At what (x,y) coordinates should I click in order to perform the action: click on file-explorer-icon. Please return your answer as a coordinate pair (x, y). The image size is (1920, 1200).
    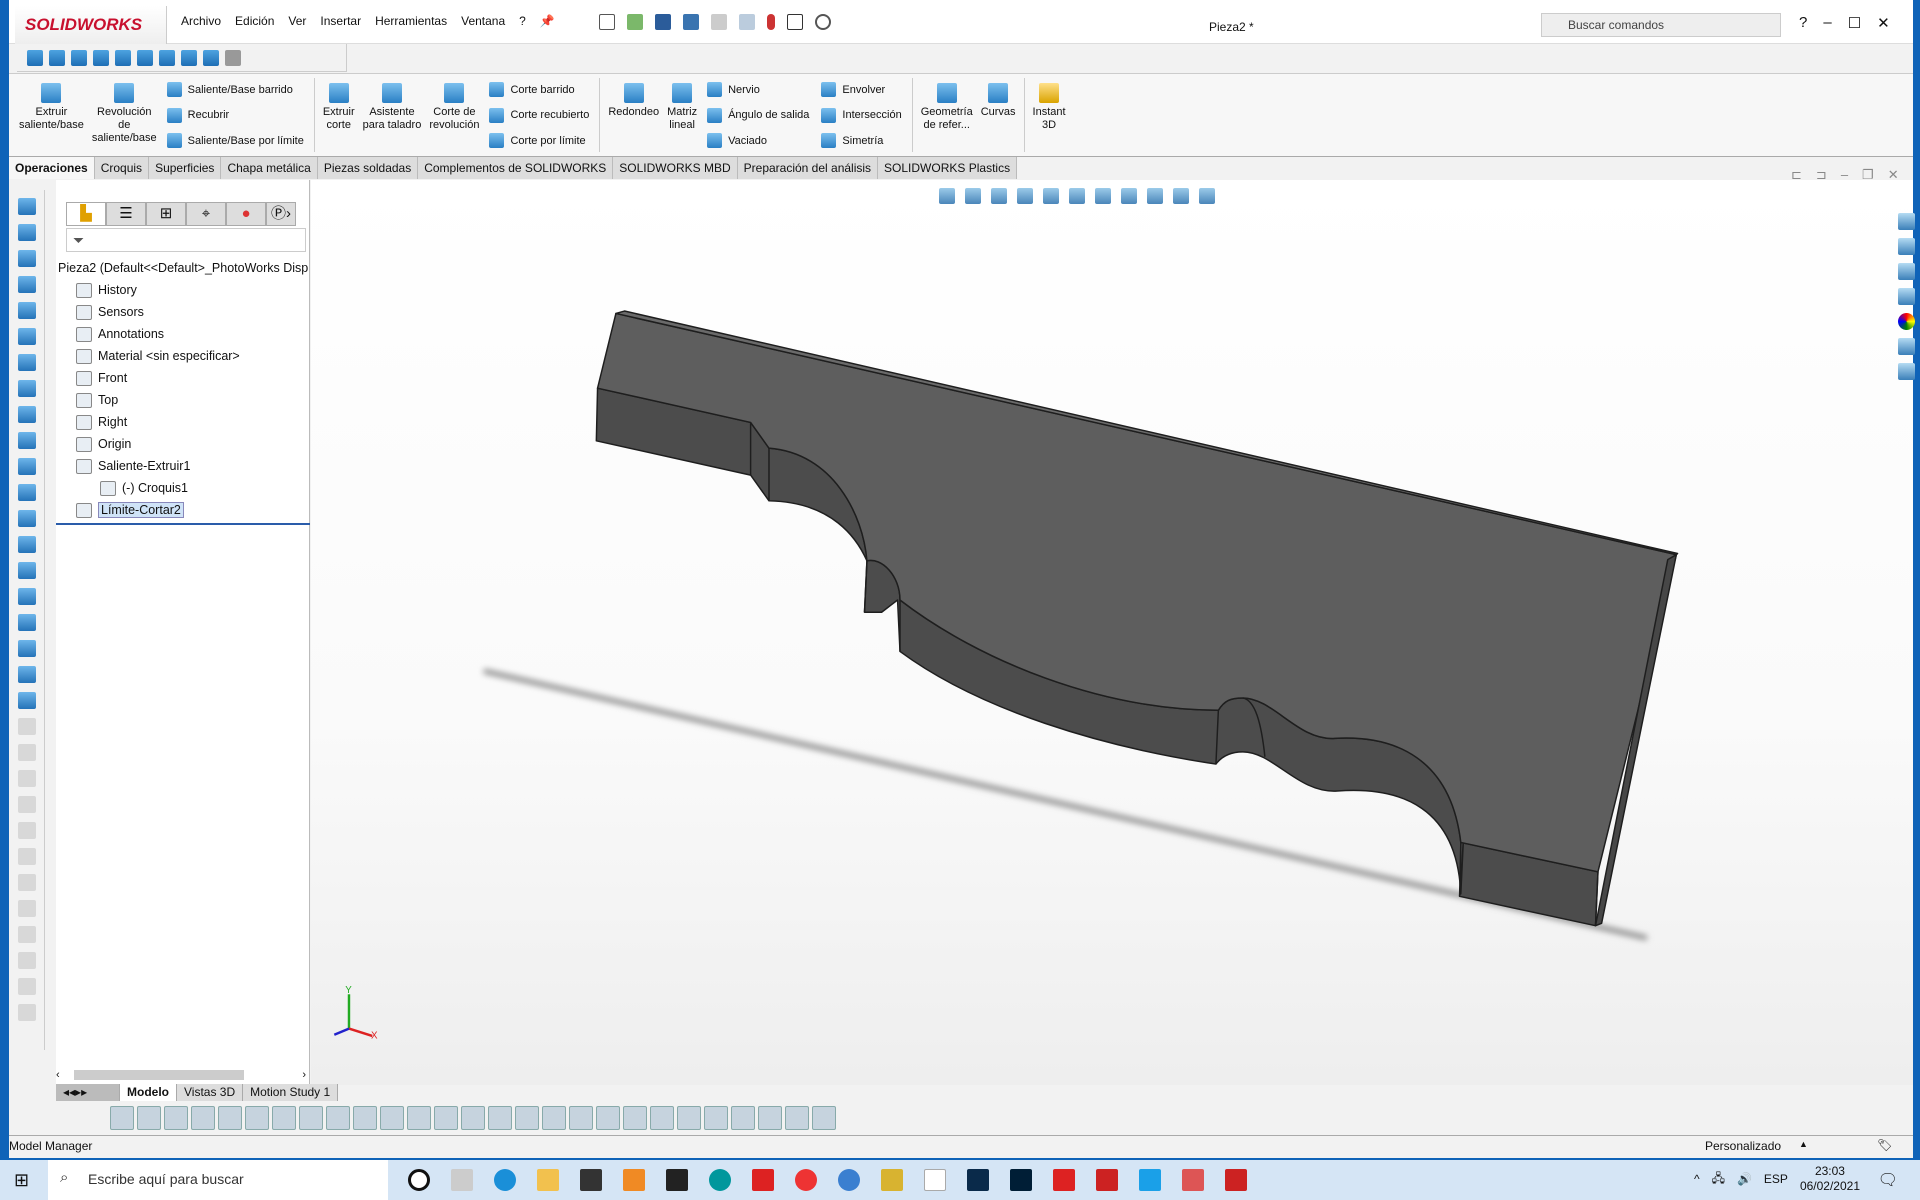
    Looking at the image, I should click on (1906, 271).